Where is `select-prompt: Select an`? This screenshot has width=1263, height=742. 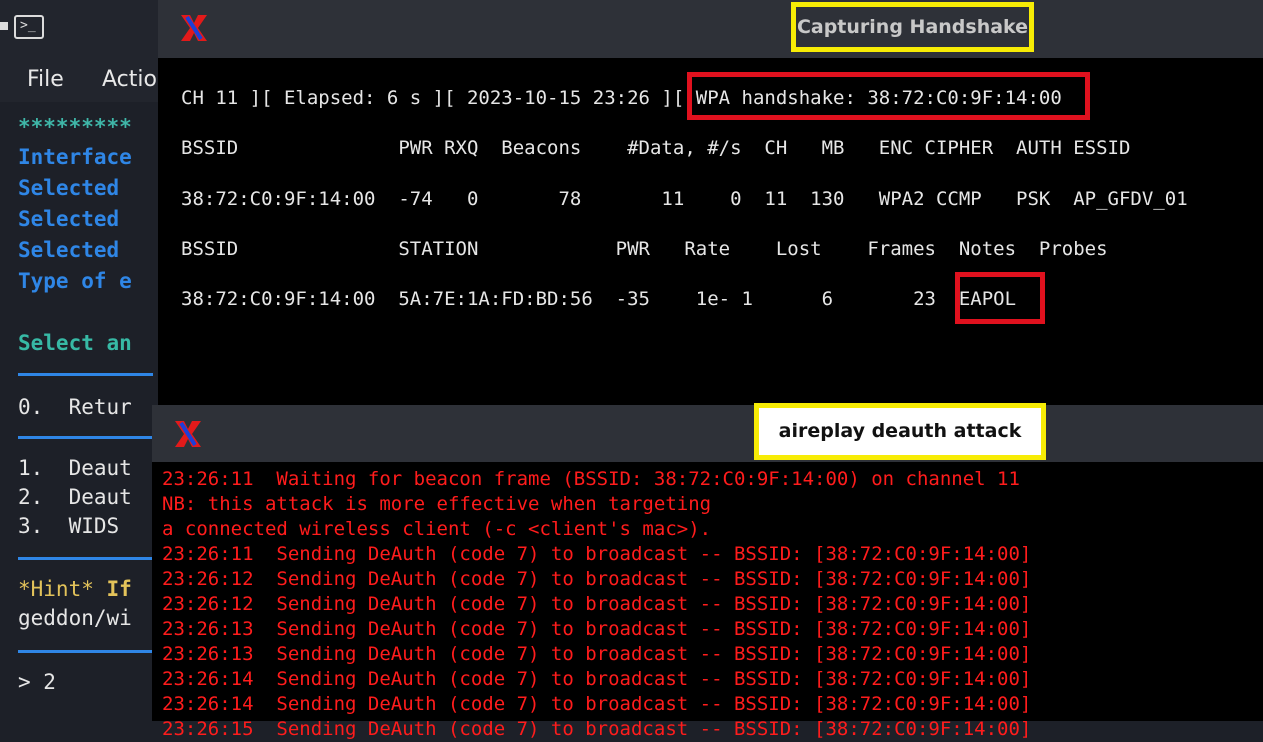 select-prompt: Select an is located at coordinates (75, 343).